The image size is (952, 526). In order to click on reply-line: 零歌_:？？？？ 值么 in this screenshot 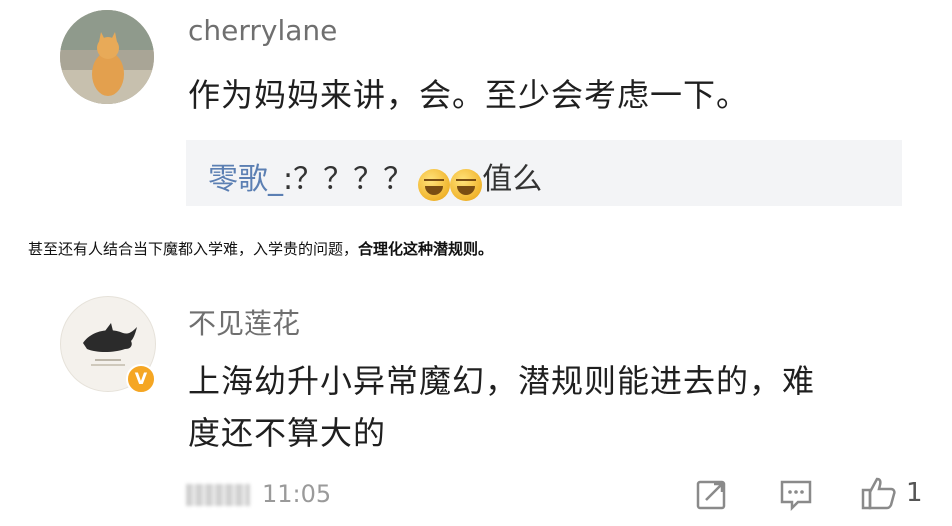, I will do `click(375, 177)`.